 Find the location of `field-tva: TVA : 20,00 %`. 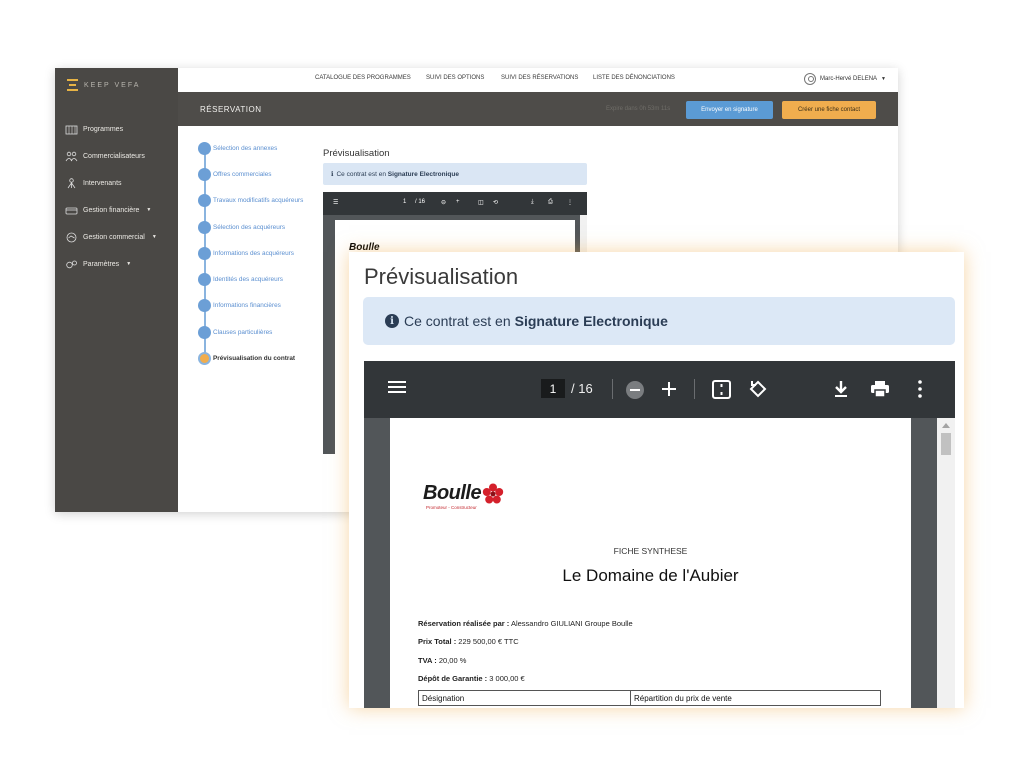

field-tva: TVA : 20,00 % is located at coordinates (442, 660).